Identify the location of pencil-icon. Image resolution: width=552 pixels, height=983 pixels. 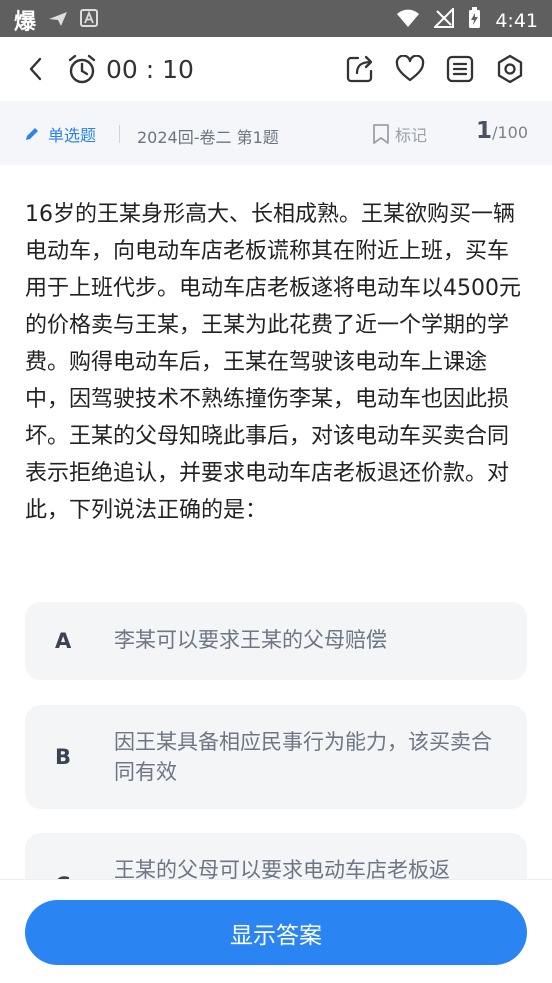
(32, 134).